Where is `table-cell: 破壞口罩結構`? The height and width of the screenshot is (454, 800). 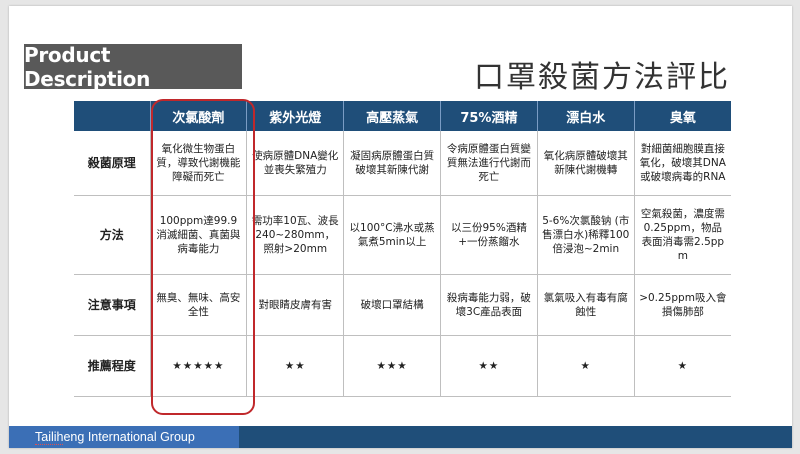 table-cell: 破壞口罩結構 is located at coordinates (392, 305).